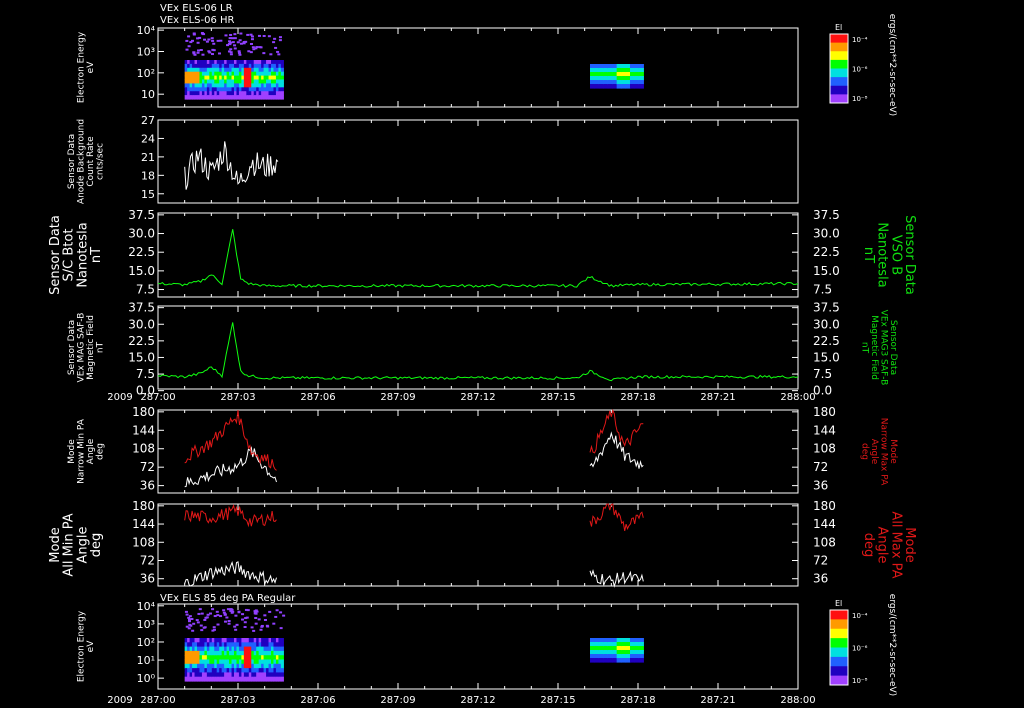 The image size is (1024, 708). What do you see at coordinates (824, 412) in the screenshot?
I see `y-tick-label-right: 180` at bounding box center [824, 412].